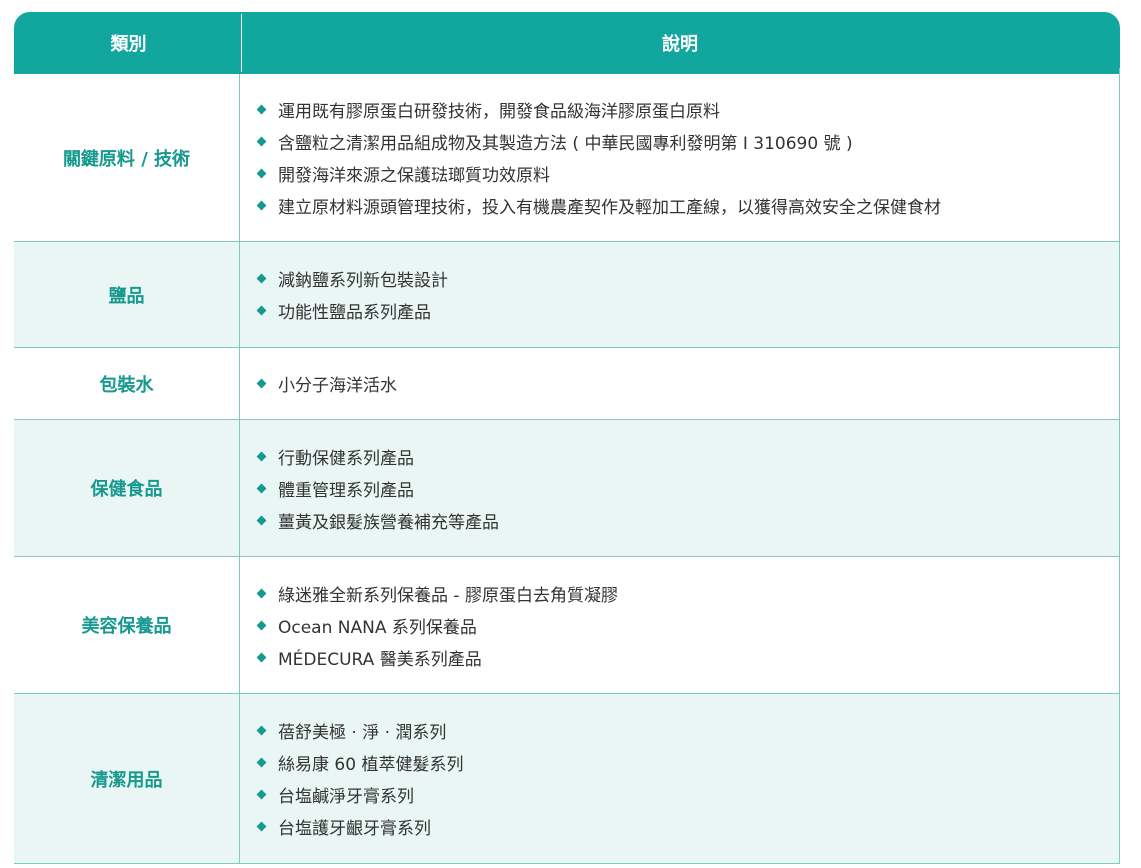 This screenshot has height=868, width=1141. Describe the element at coordinates (354, 829) in the screenshot. I see `list-item-text: 台塩護牙齦牙膏系列` at that location.